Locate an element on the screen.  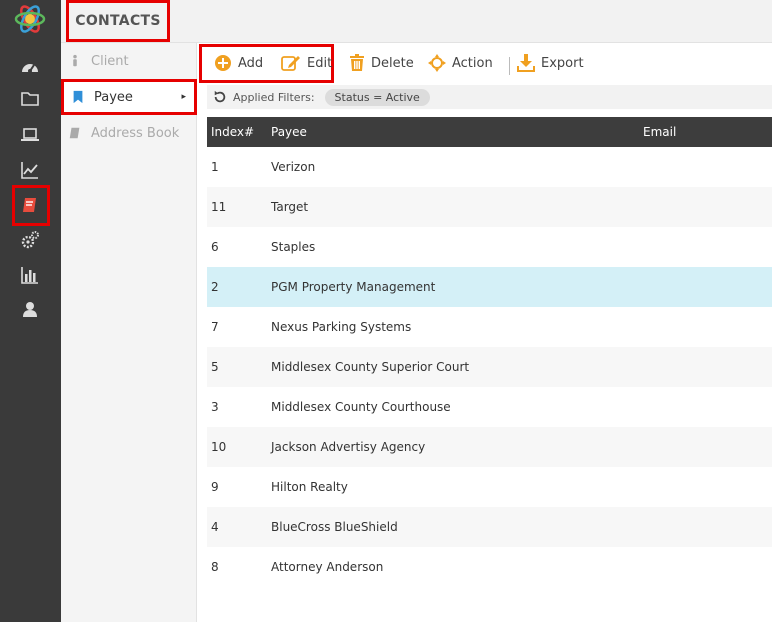
cell-payee: Middlesex County Courthouse is located at coordinates (361, 407).